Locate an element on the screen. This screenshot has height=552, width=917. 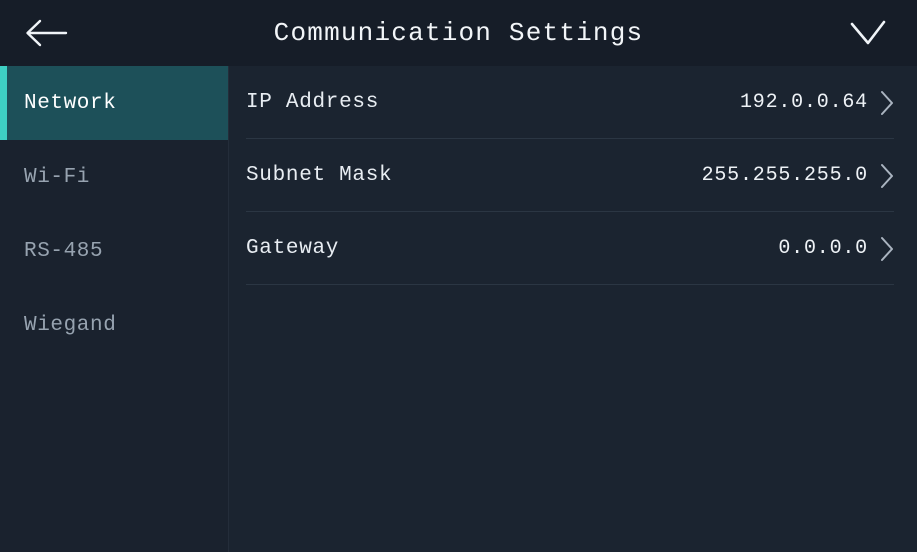
list-item-ip-address: IP Address 192.0.0.64 is located at coordinates (570, 102).